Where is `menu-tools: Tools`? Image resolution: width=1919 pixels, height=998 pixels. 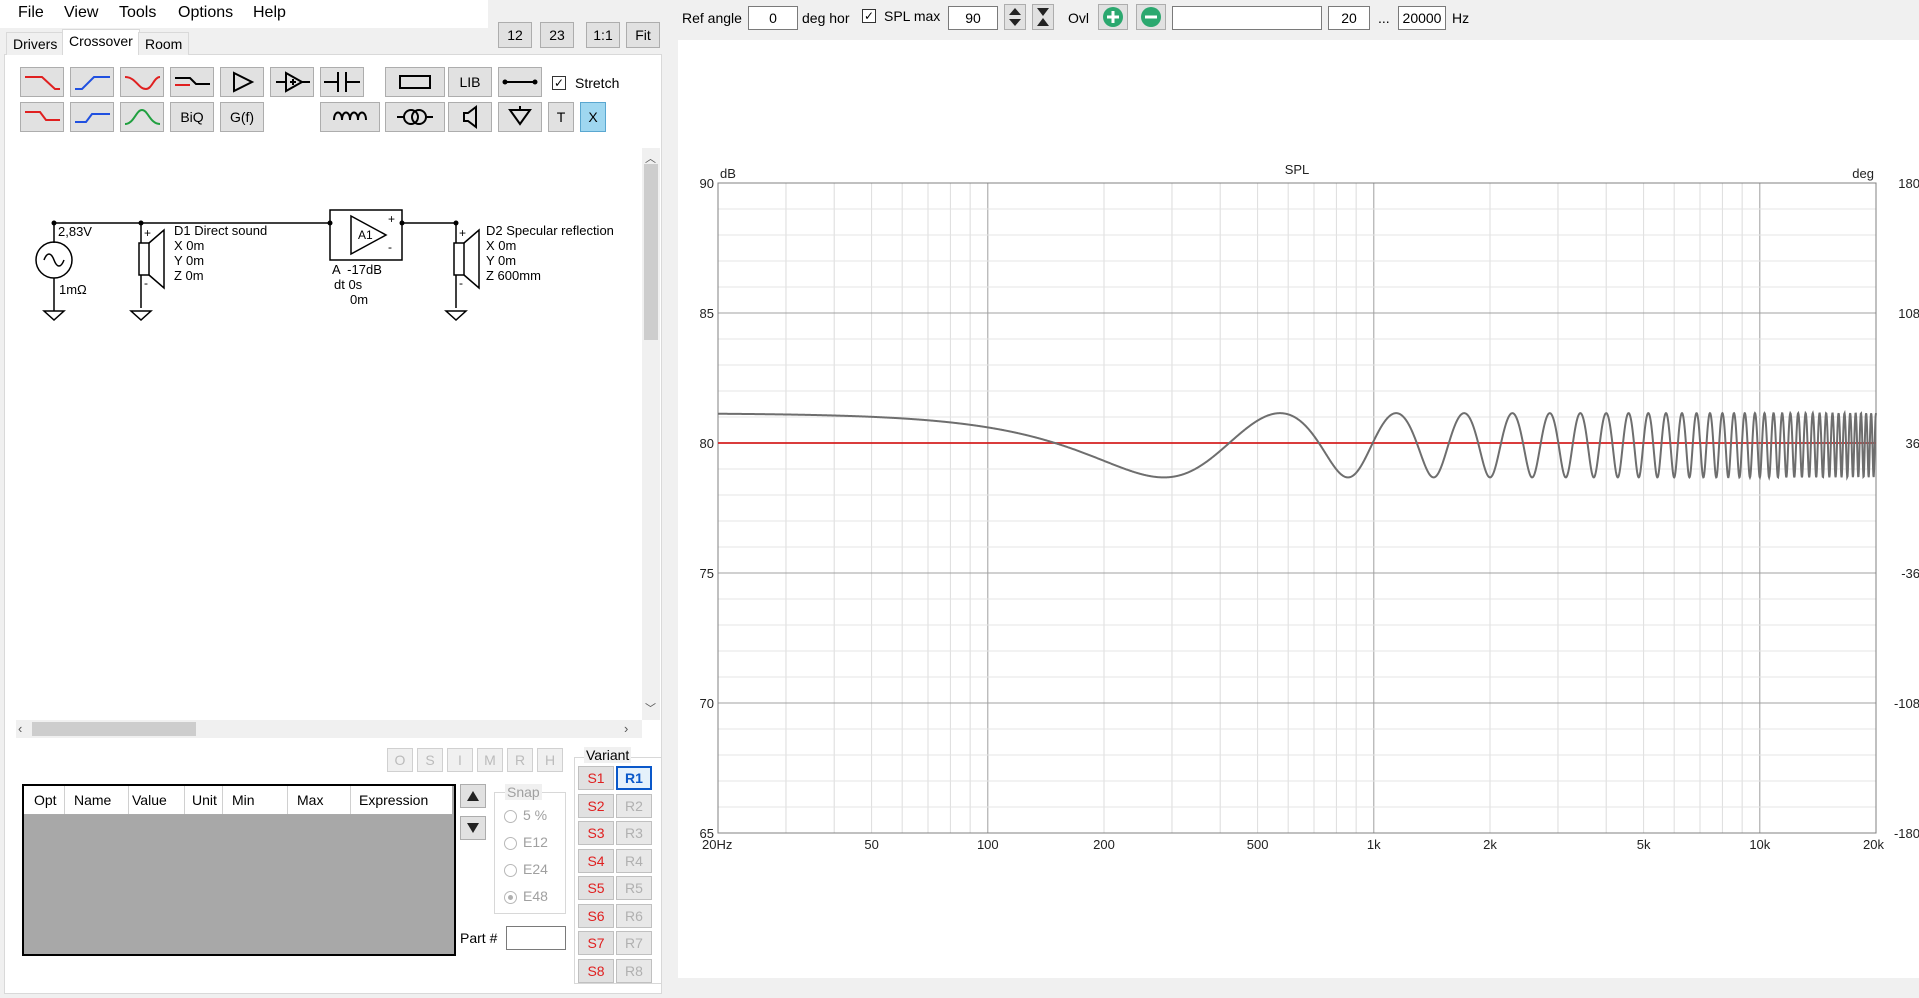 menu-tools: Tools is located at coordinates (137, 13).